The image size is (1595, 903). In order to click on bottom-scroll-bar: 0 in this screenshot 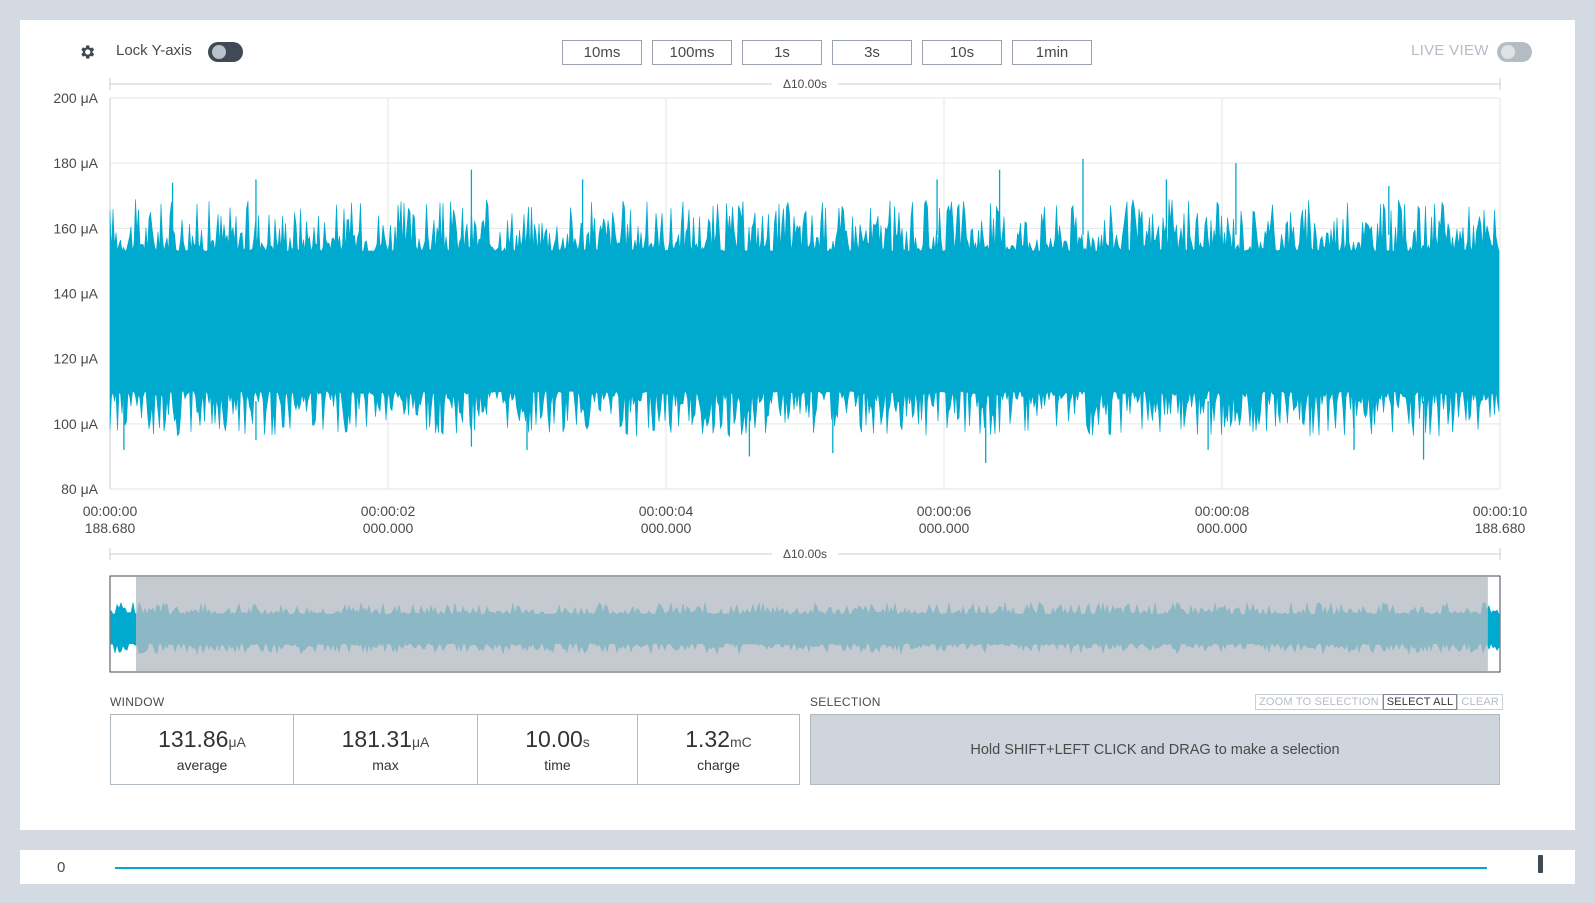, I will do `click(797, 867)`.